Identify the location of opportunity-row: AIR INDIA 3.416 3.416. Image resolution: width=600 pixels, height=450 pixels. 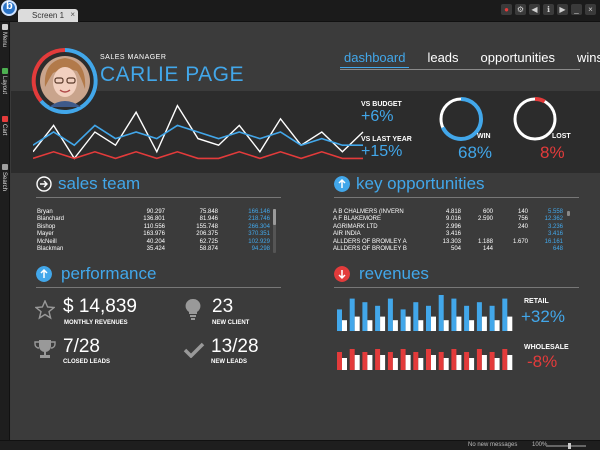
(448, 235).